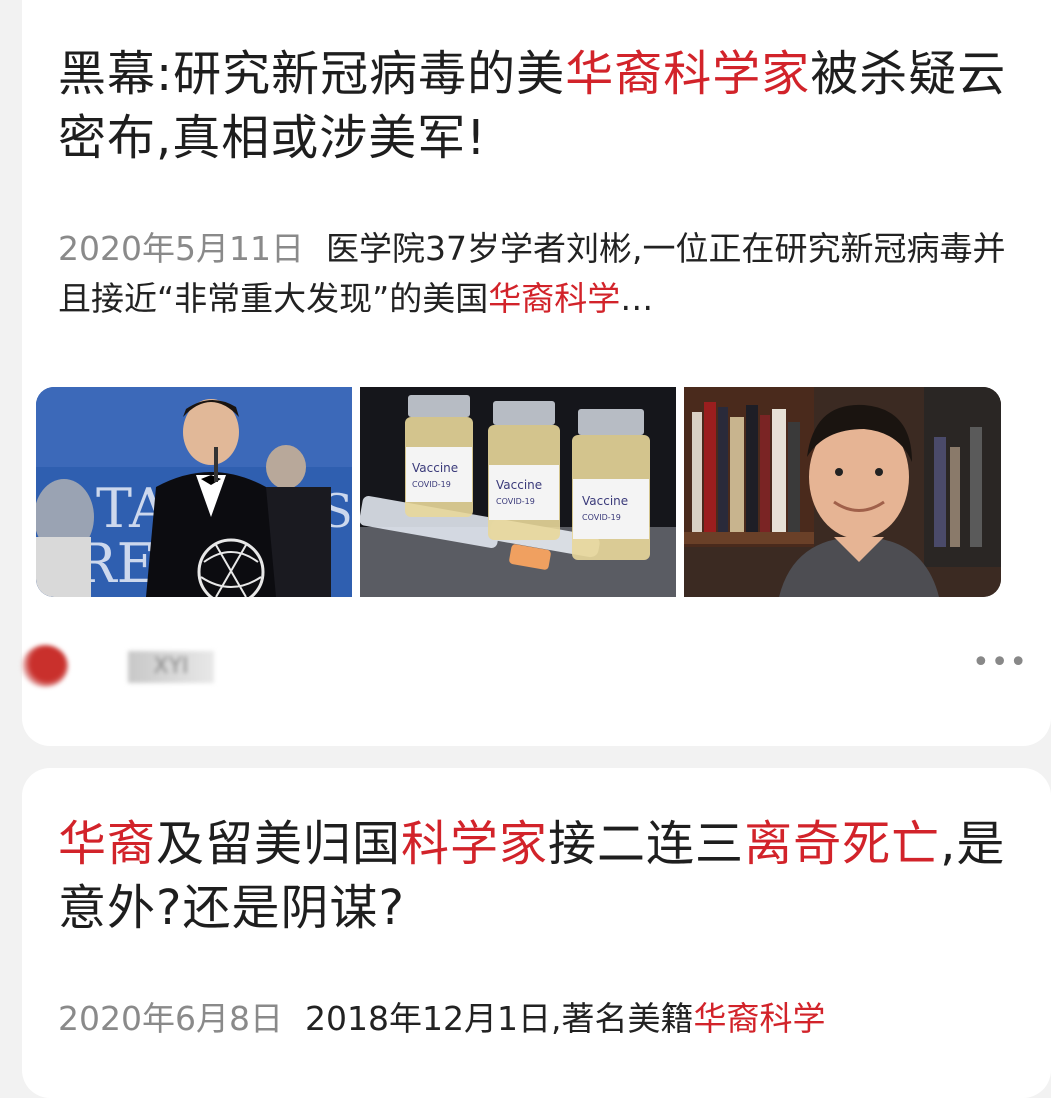 The width and height of the screenshot is (1051, 1098). I want to click on portrait-image, so click(842, 492).